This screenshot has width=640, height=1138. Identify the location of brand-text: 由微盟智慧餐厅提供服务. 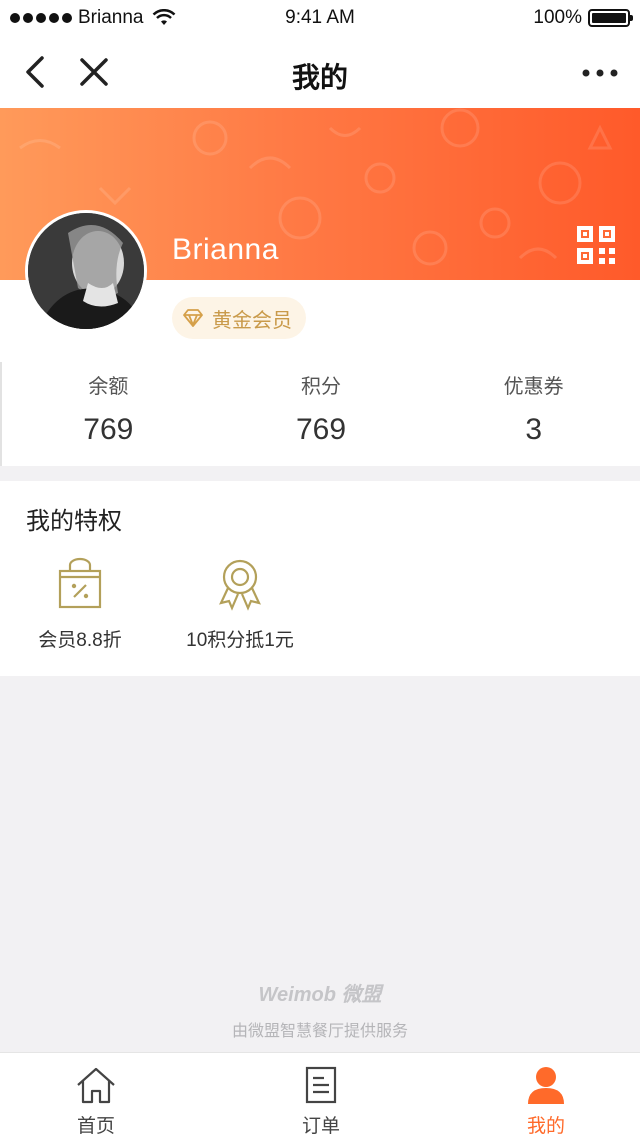
(319, 1031).